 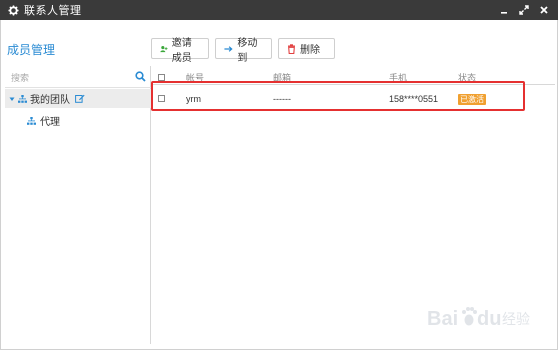 I want to click on select-all-checkbox, so click(x=161, y=77).